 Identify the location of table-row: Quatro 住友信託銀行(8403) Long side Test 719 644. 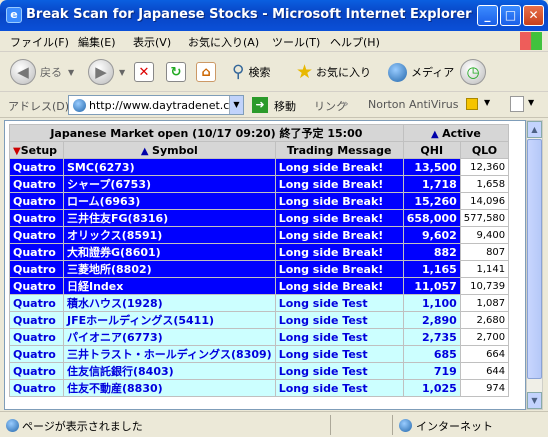
(259, 371).